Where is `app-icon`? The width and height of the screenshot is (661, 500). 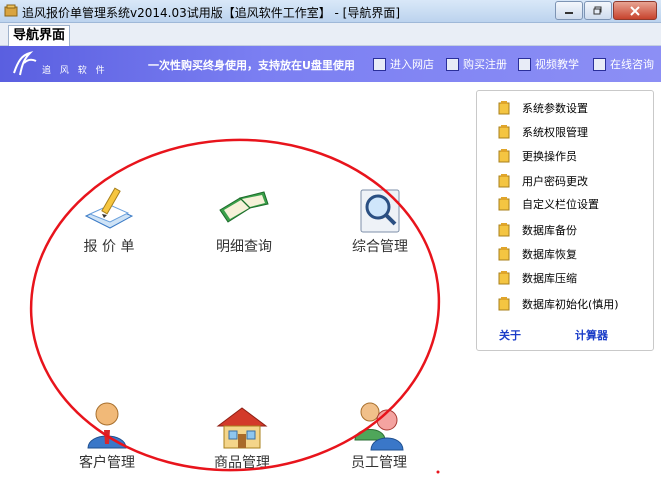 app-icon is located at coordinates (11, 10).